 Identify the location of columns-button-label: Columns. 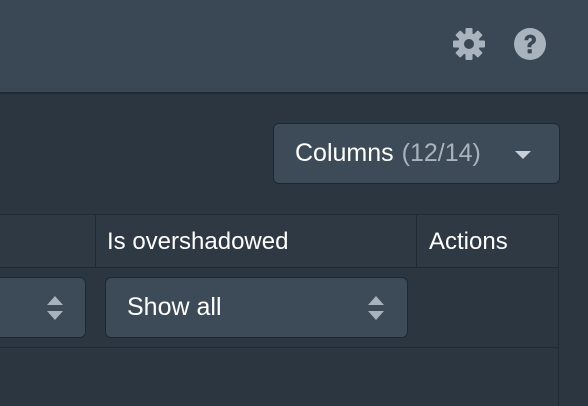
(344, 153).